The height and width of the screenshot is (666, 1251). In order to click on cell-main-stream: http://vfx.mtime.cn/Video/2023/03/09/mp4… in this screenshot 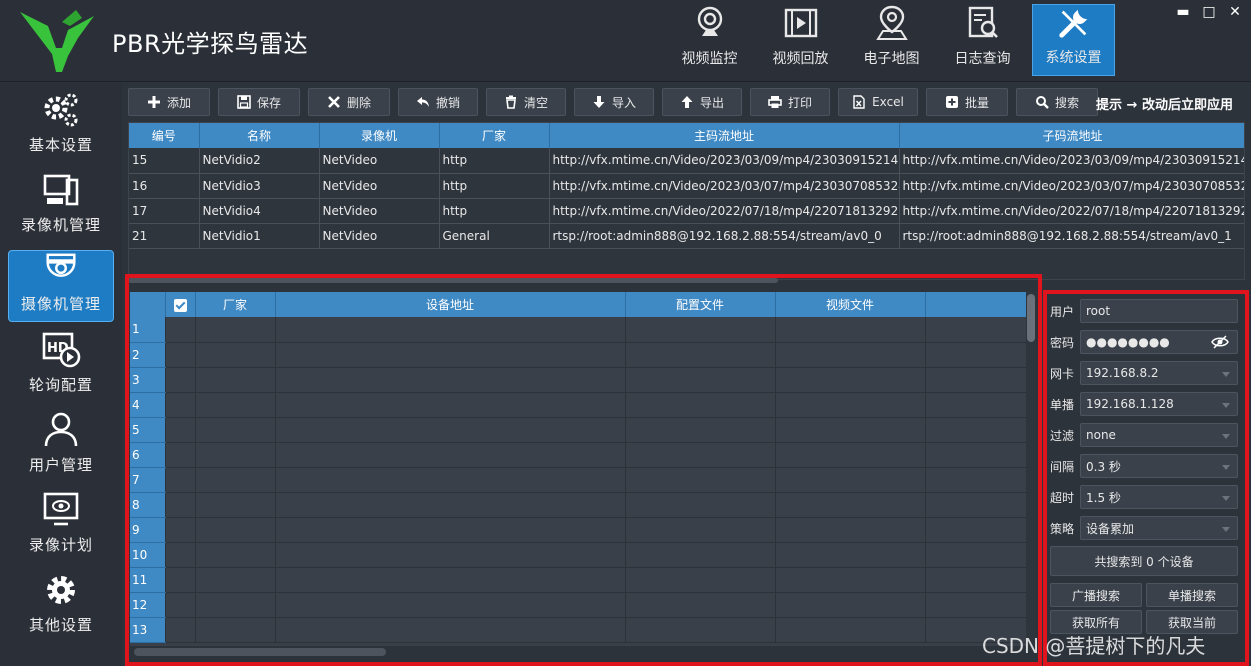, I will do `click(724, 161)`.